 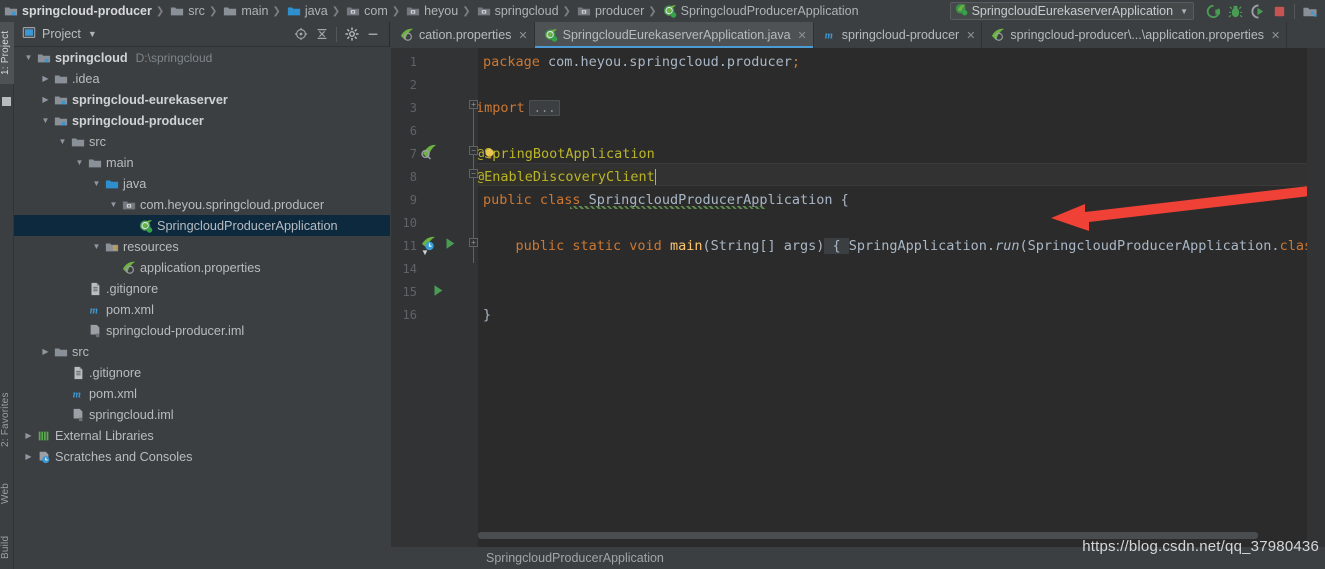 What do you see at coordinates (202, 330) in the screenshot?
I see `tree-node-springcloud-producer-iml: springcloud-producer.iml` at bounding box center [202, 330].